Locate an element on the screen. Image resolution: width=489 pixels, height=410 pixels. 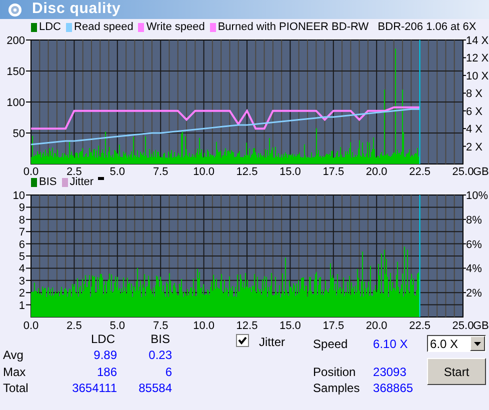
legend-label: Burned with PIONEER BD-RW BDR-206 1.06 at 6X is located at coordinates (347, 27).